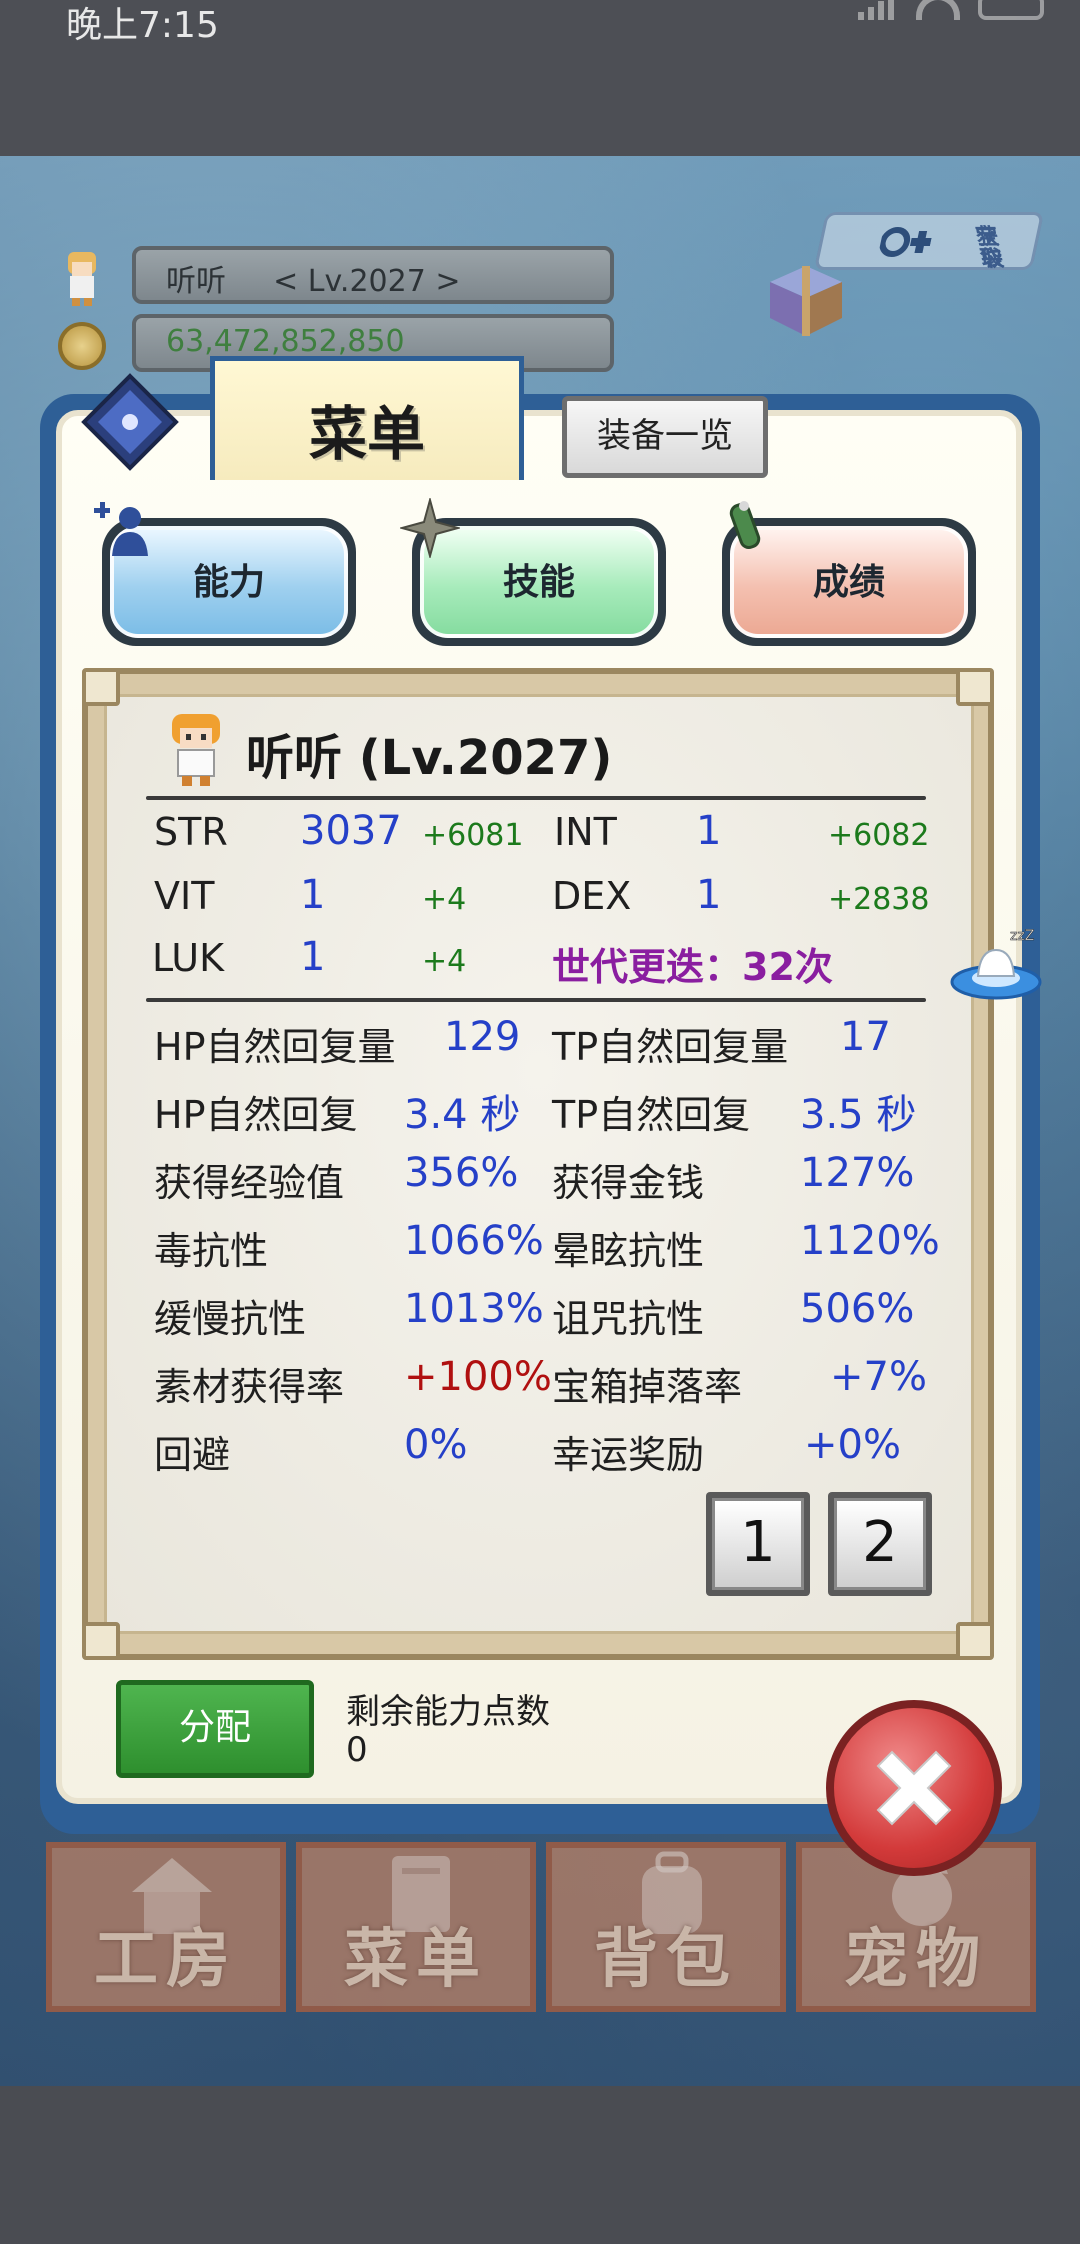 This screenshot has width=1080, height=2244. I want to click on close-icon, so click(914, 1788).